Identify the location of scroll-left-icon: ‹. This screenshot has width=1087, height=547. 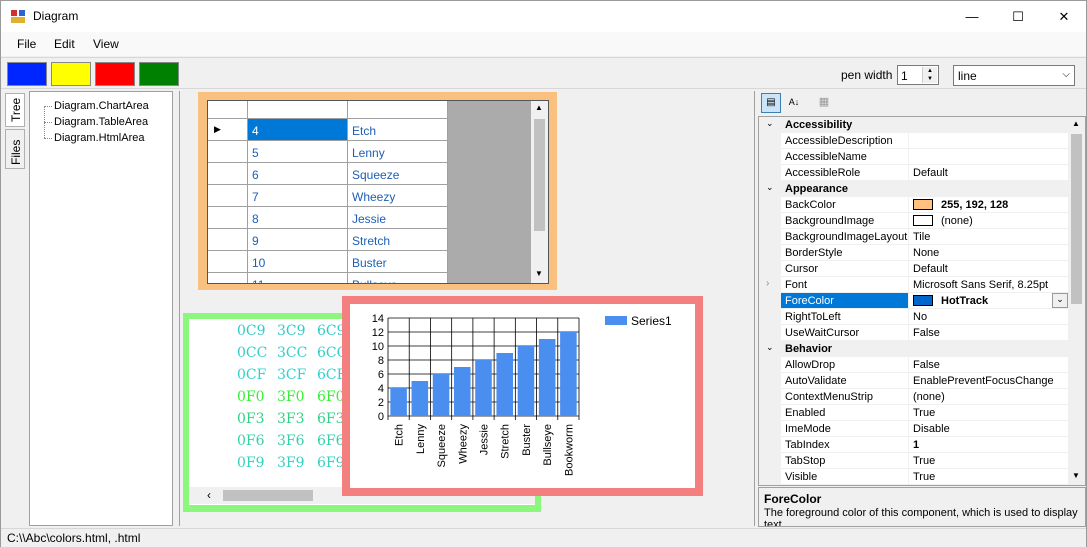
(209, 495).